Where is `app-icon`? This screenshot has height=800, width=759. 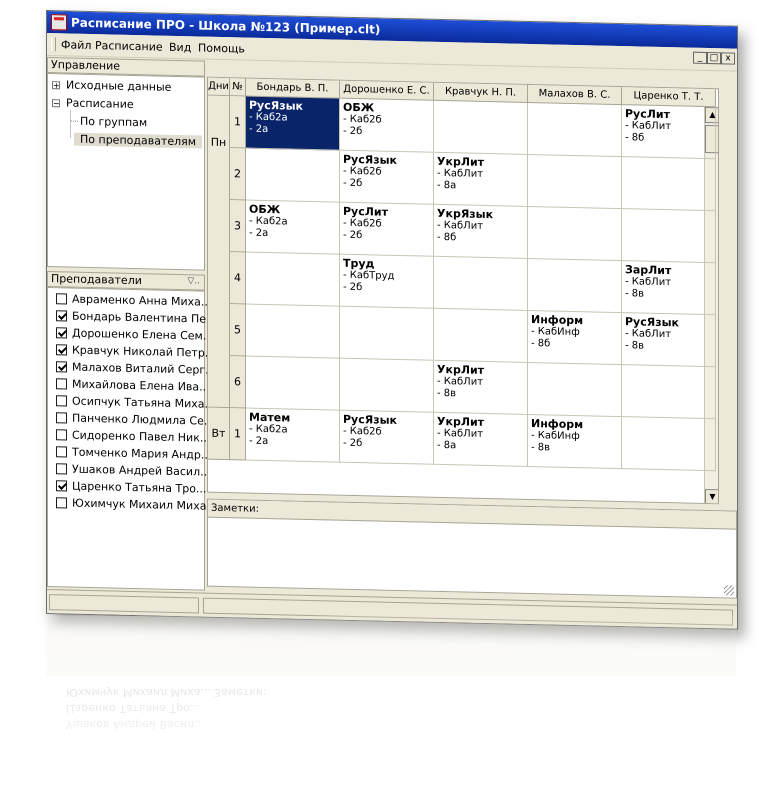 app-icon is located at coordinates (59, 22).